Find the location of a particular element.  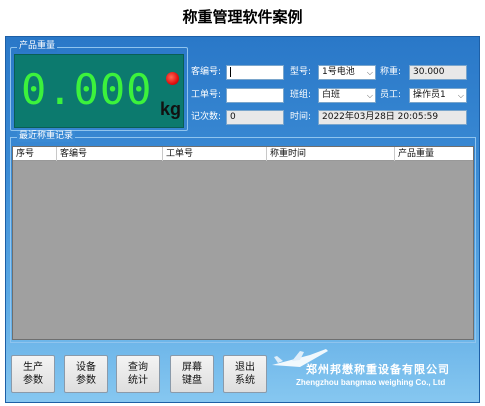

text-caret is located at coordinates (230, 71).